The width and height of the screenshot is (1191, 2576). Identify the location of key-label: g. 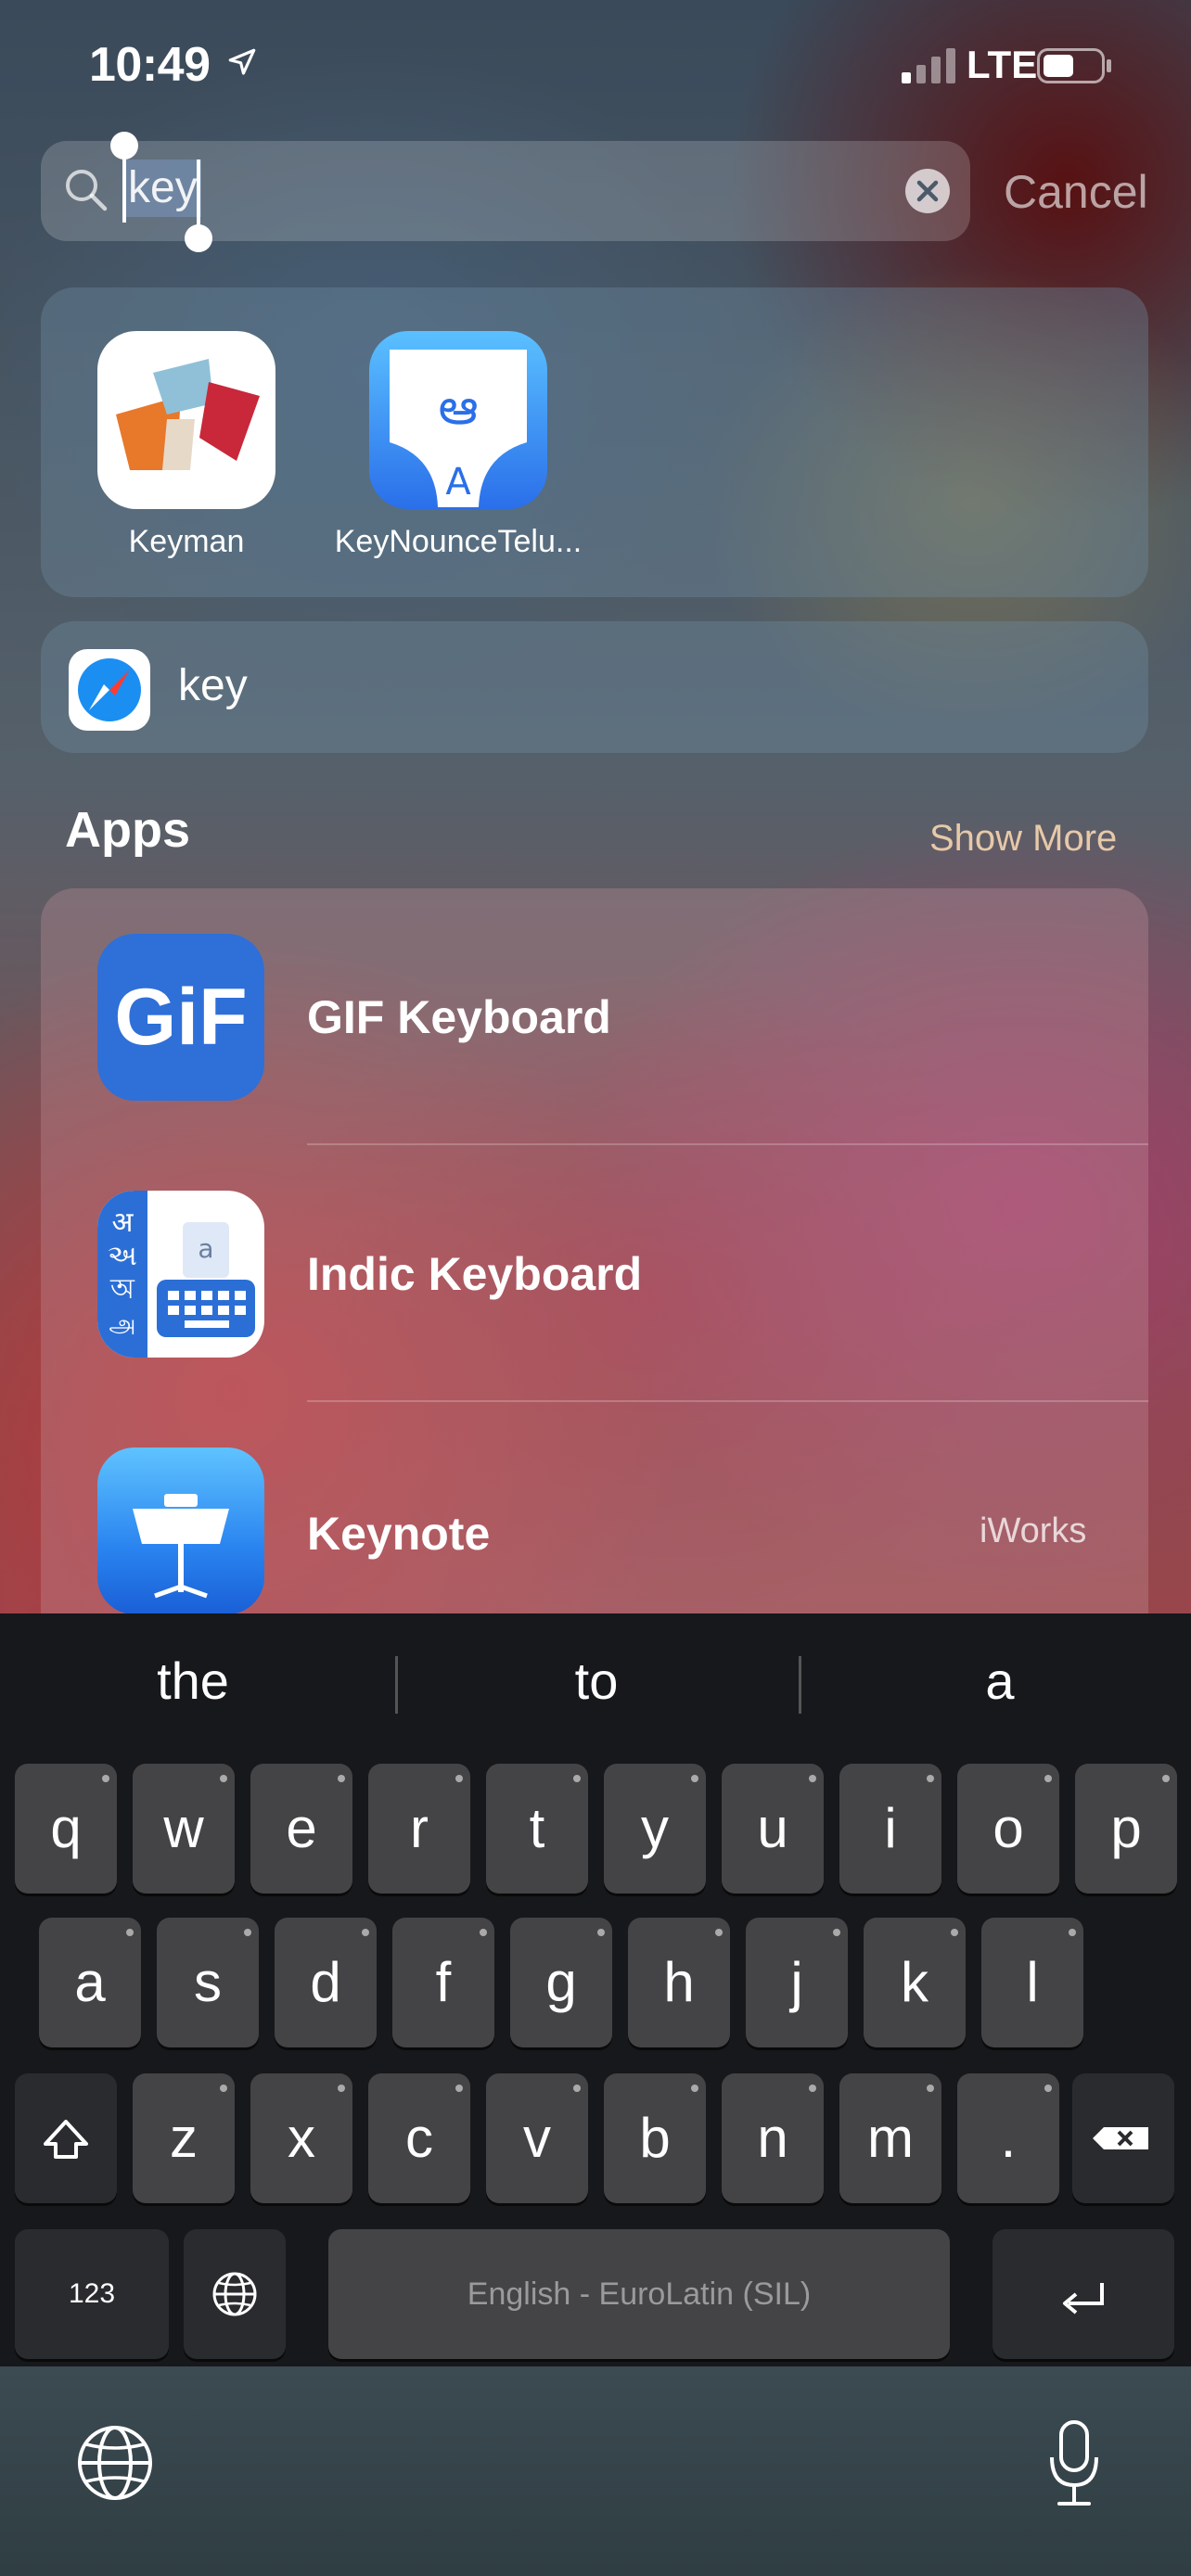
(561, 1982).